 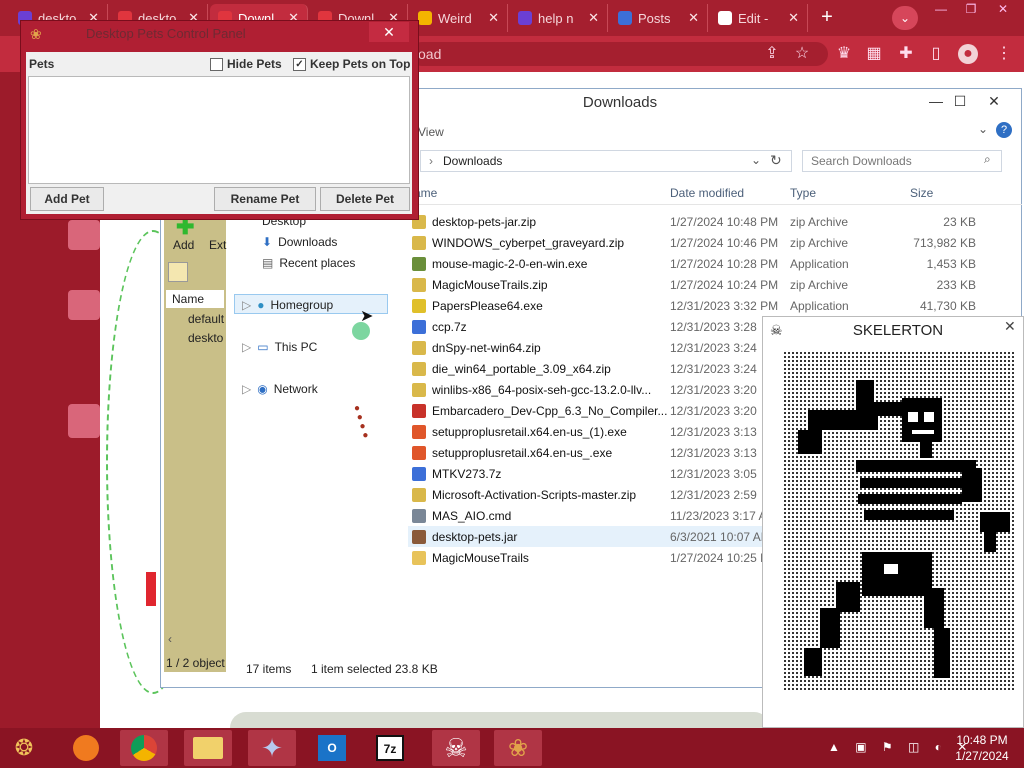 I want to click on taskbar-chrome-icon, so click(x=144, y=748).